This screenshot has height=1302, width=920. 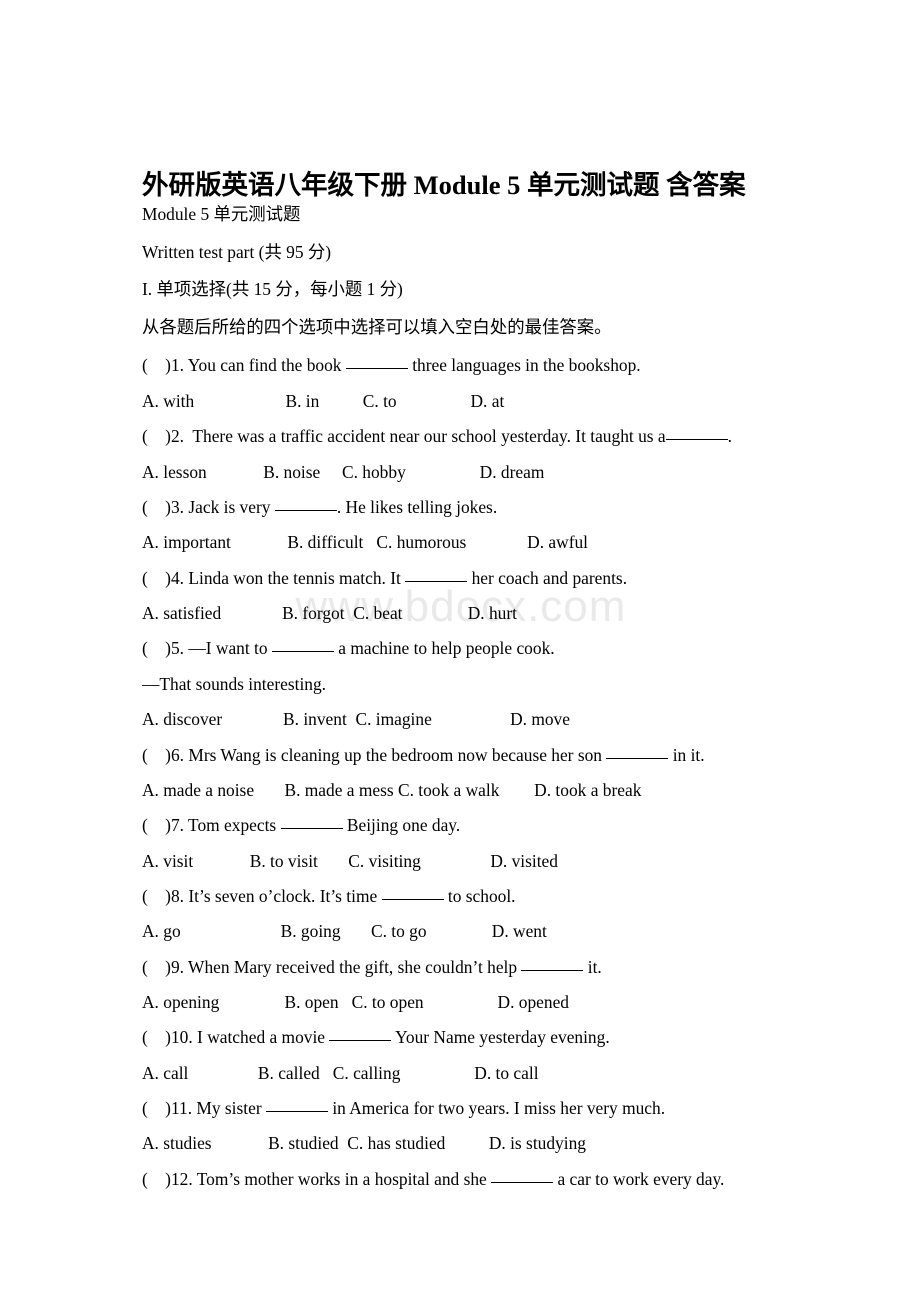 I want to click on question-options: A. opening B. open C. to open D. opened, so click(x=355, y=1002).